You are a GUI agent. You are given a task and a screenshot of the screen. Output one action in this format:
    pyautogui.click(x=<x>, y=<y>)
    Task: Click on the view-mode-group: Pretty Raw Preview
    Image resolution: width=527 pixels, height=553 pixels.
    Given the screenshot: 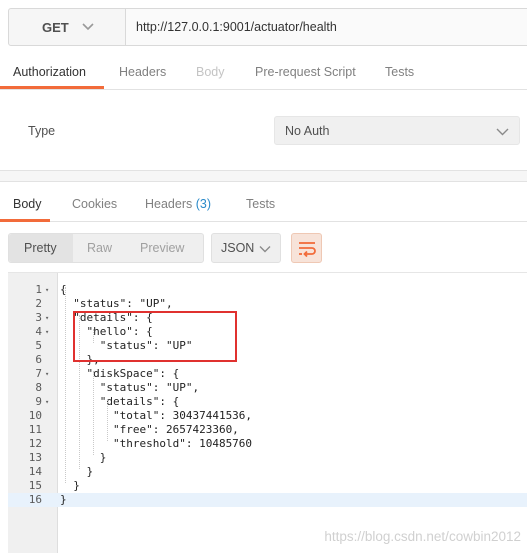 What is the action you would take?
    pyautogui.click(x=106, y=248)
    